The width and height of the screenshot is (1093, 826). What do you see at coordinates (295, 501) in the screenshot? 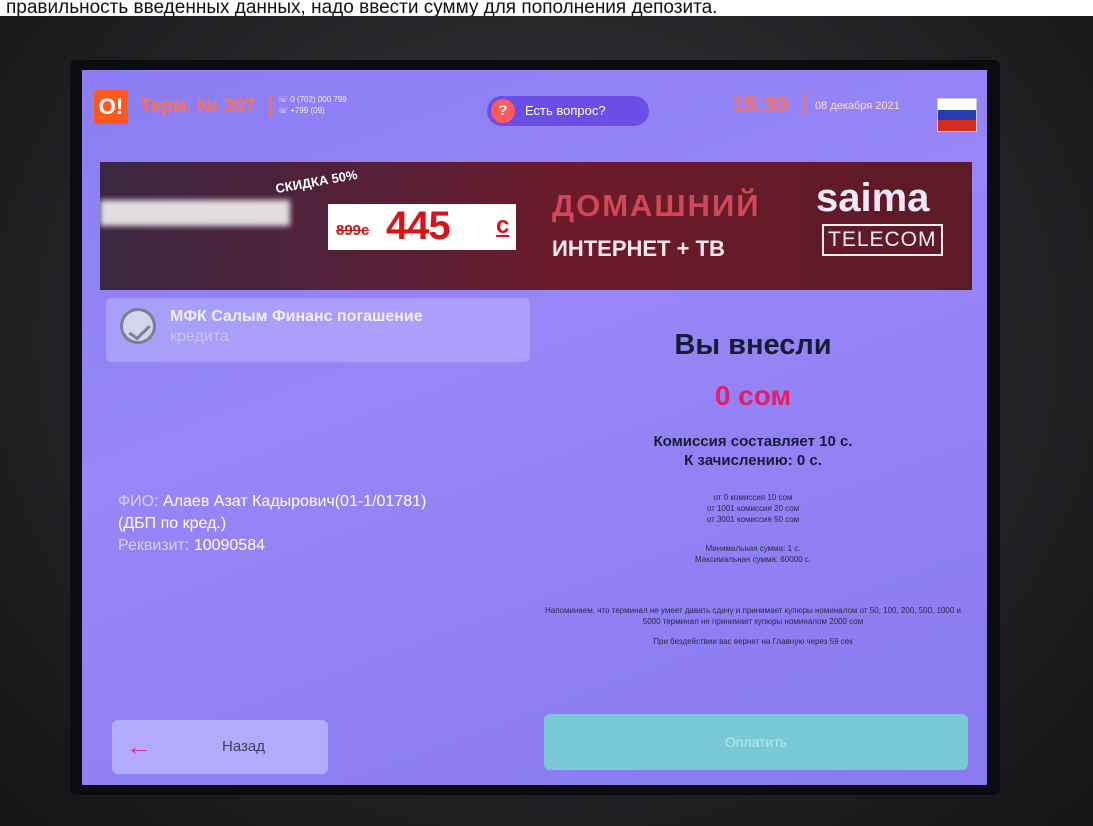
I see `fio-value: Алаев Азат Кадырович(01-1/01781)` at bounding box center [295, 501].